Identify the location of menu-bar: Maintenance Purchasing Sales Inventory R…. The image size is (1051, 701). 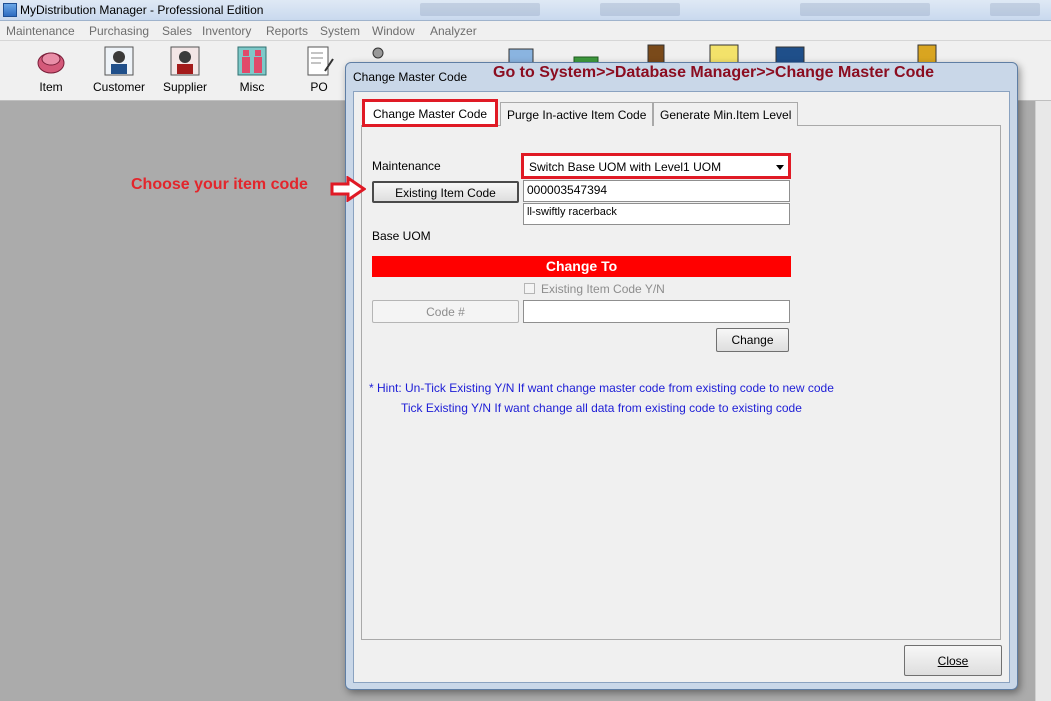
(525, 31).